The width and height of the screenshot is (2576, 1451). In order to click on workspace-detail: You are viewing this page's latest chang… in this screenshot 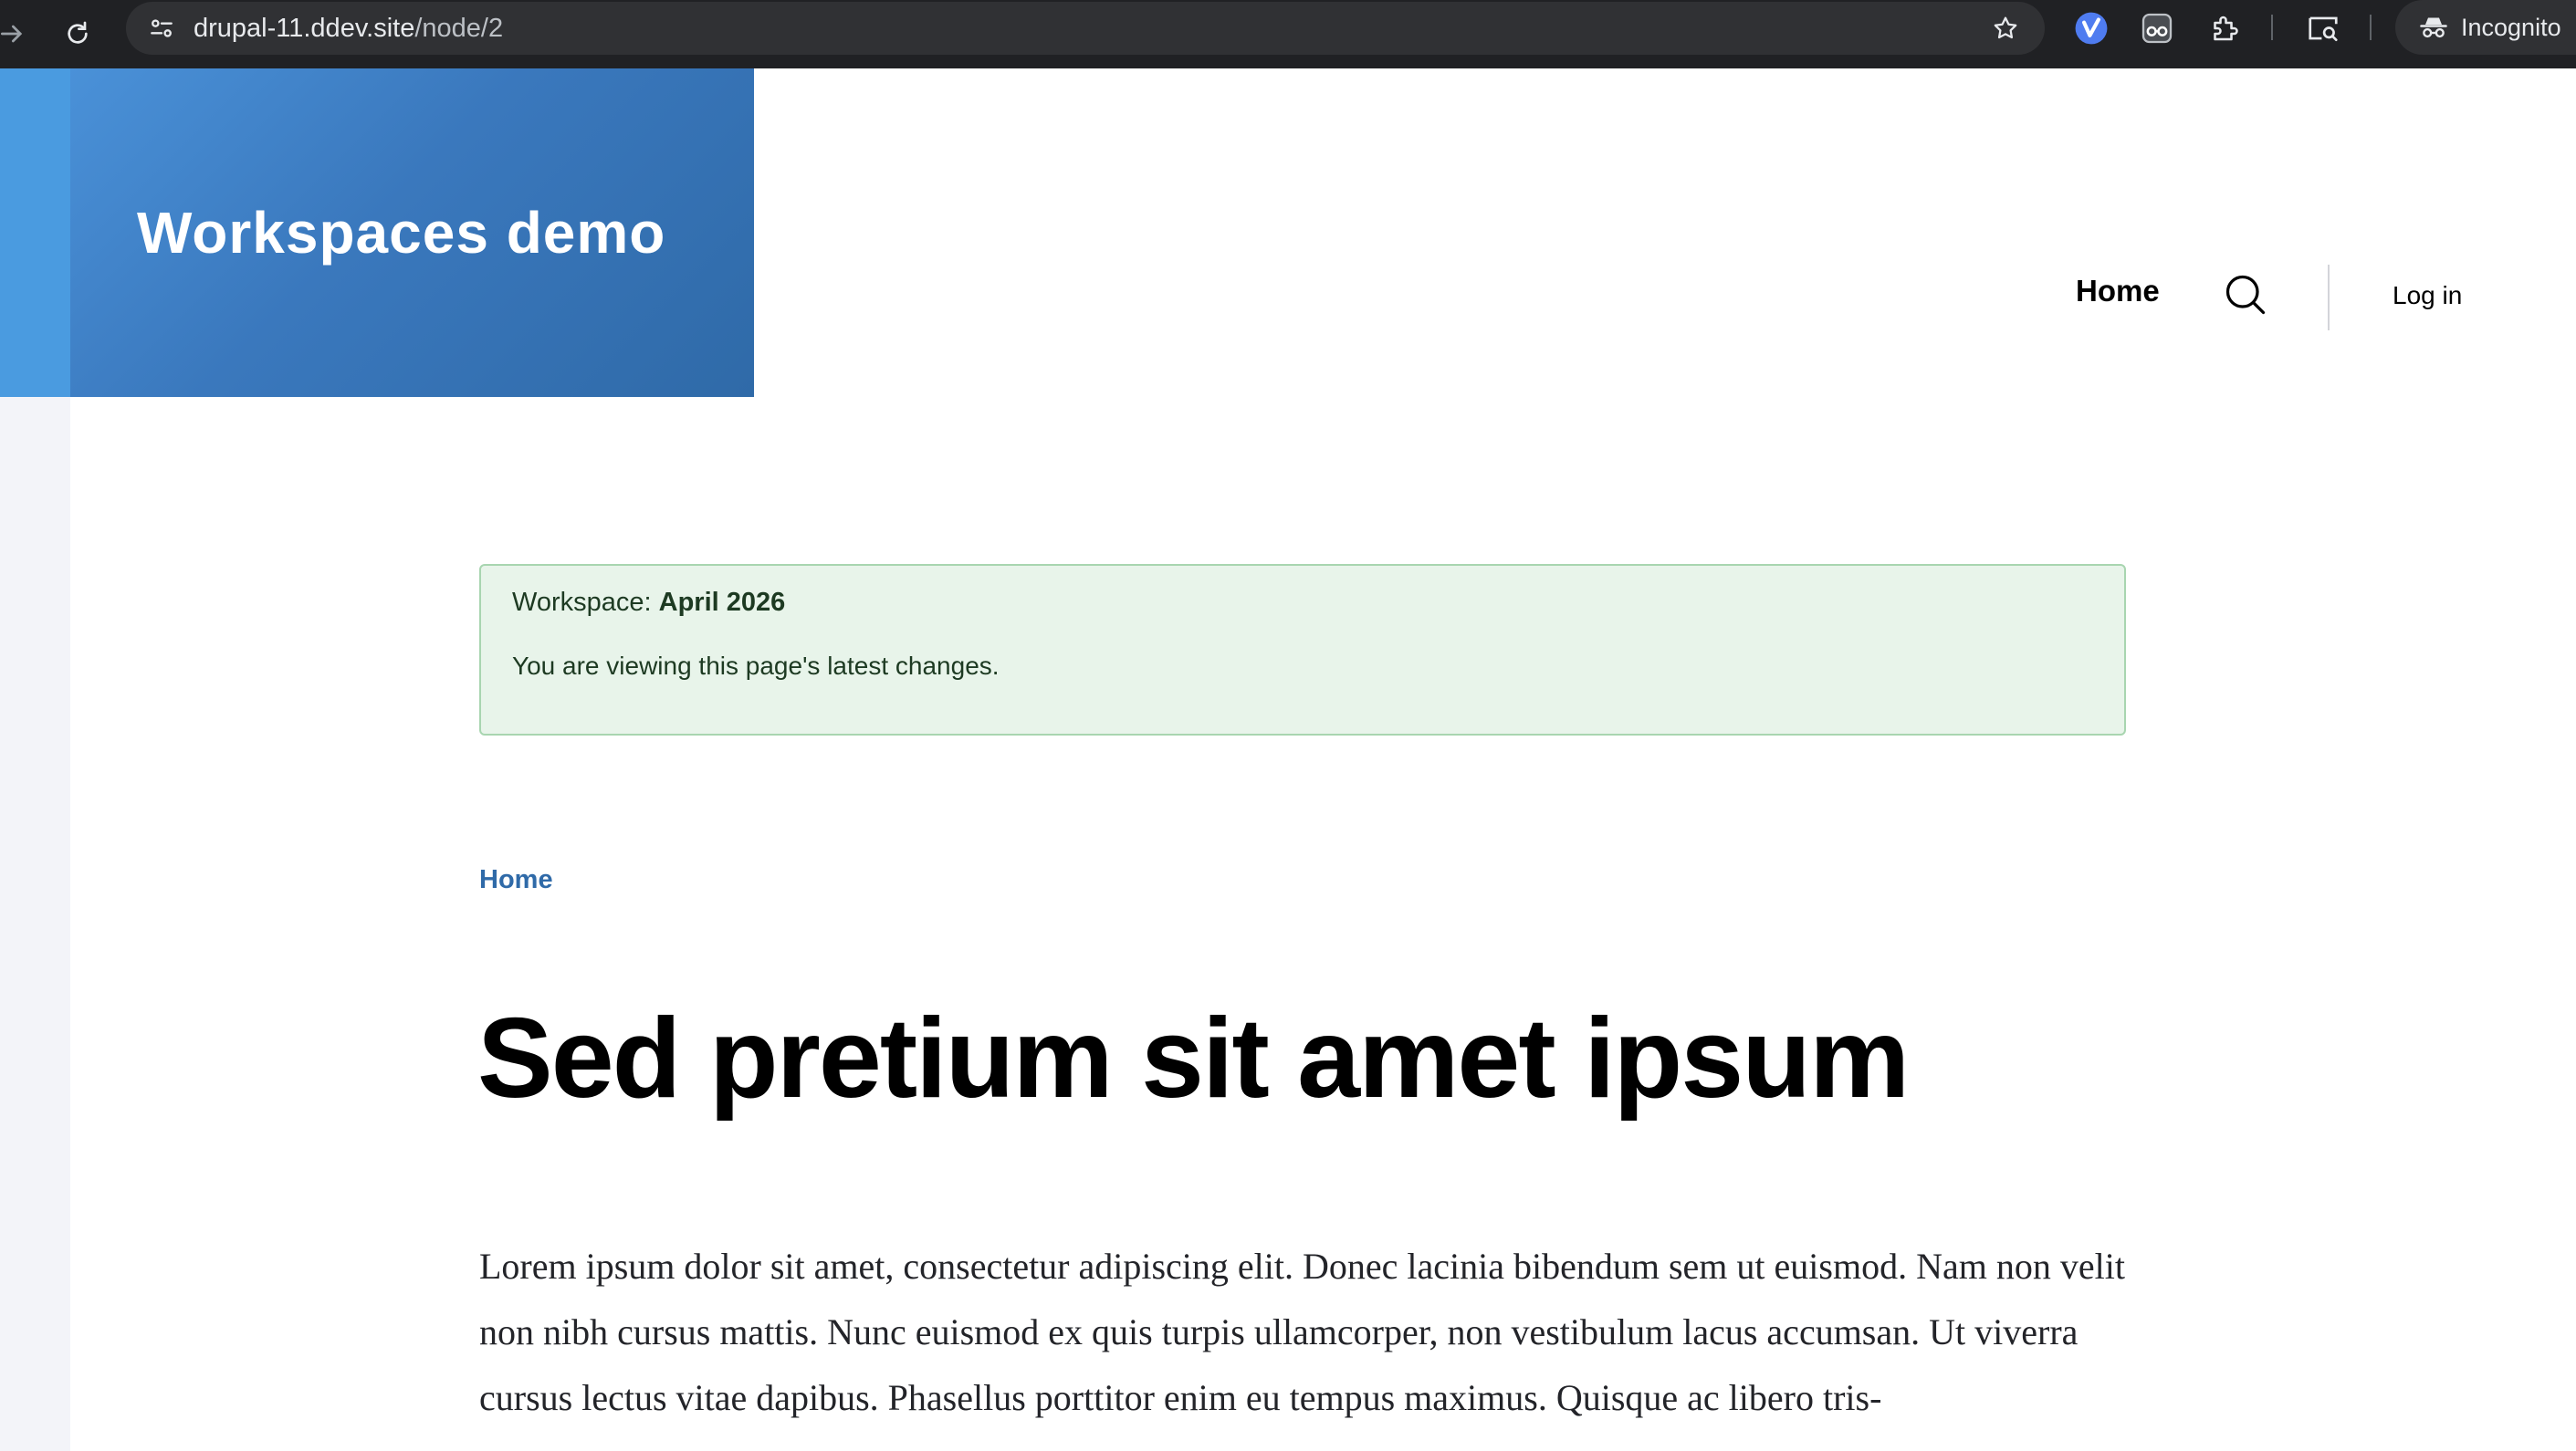, I will do `click(756, 666)`.